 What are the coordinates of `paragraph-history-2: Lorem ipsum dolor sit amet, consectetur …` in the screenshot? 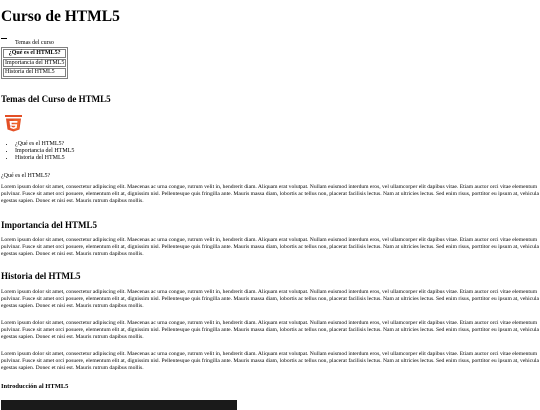 It's located at (270, 330).